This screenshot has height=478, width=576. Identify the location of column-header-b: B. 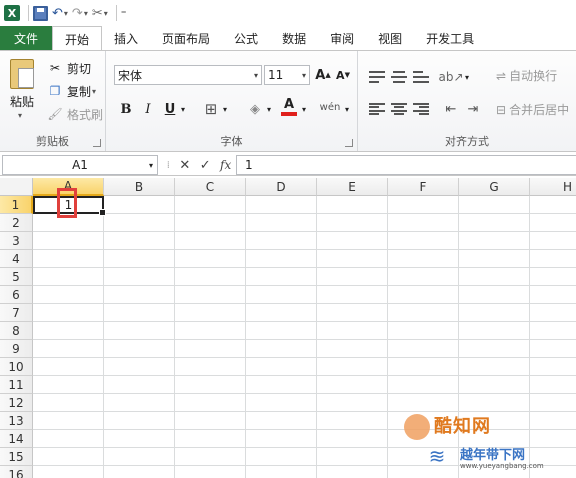
(139, 187).